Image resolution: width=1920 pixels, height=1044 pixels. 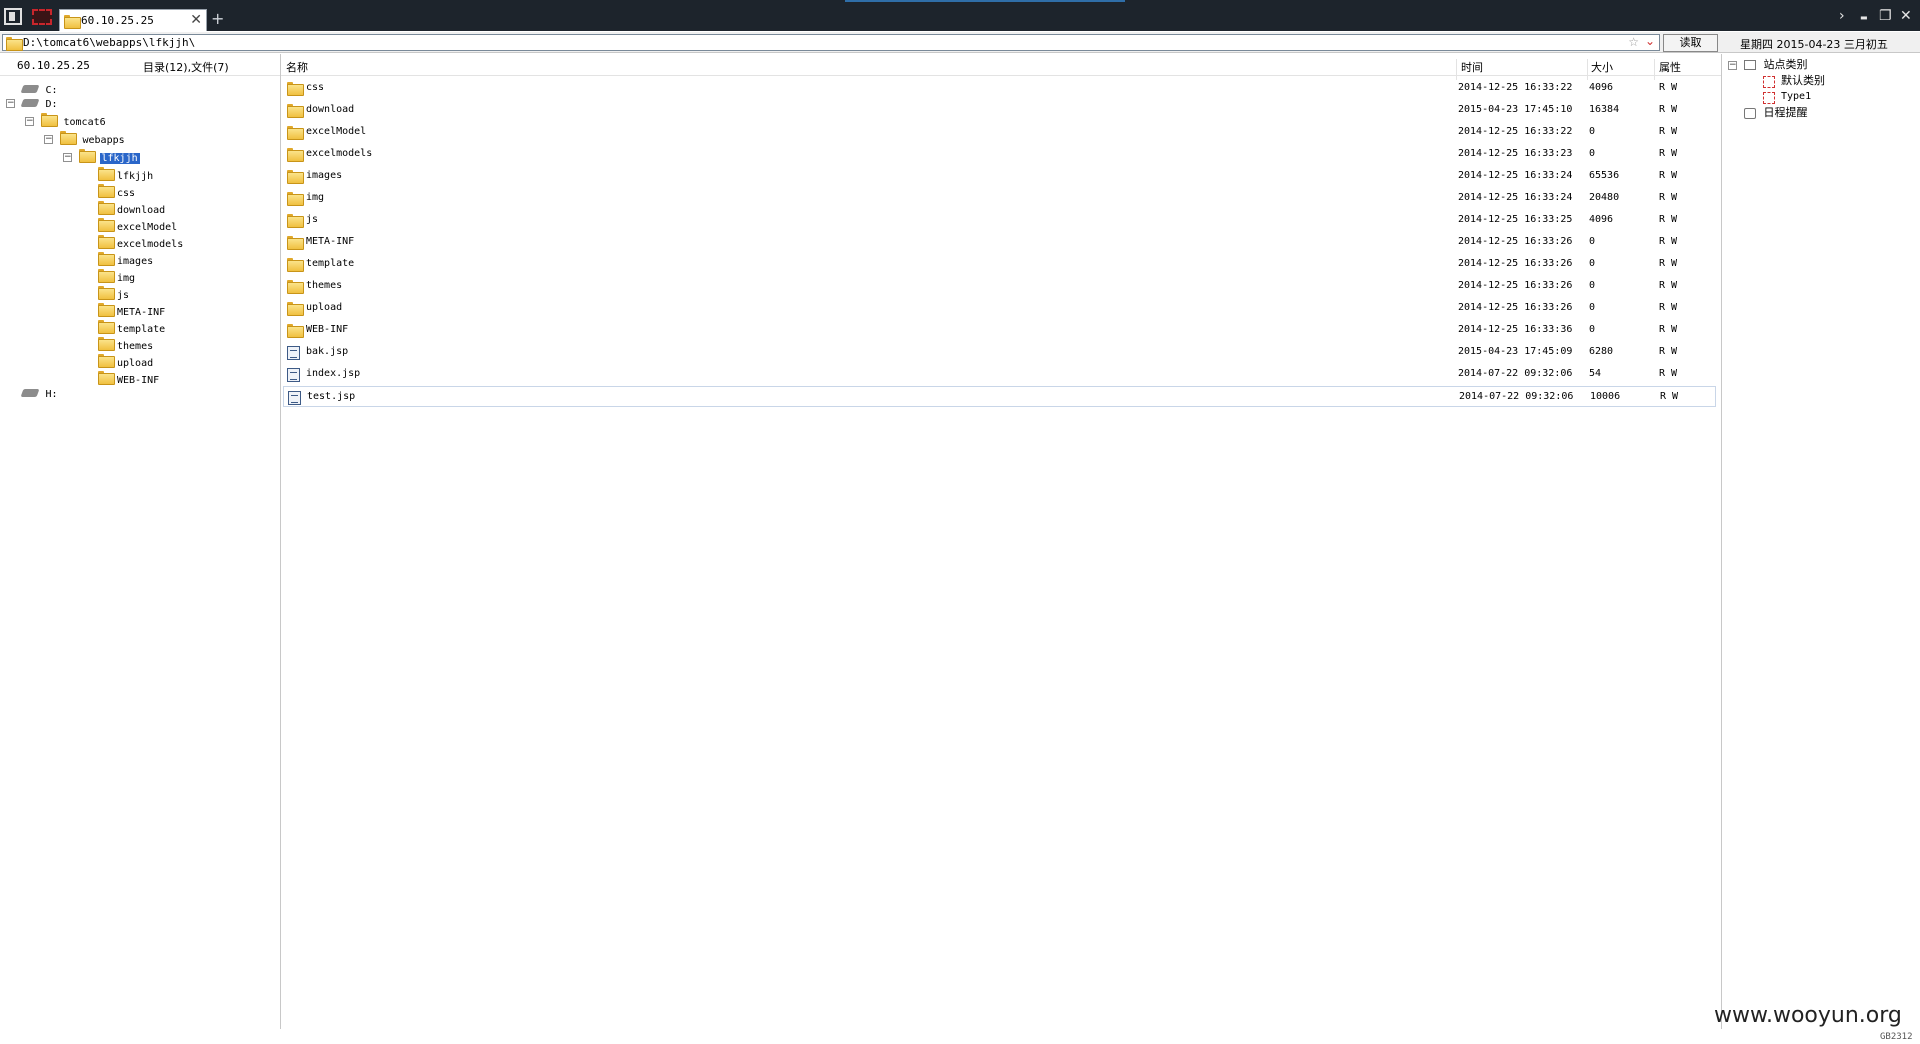 What do you see at coordinates (999, 396) in the screenshot?
I see `table-row: test.jsp 2014-07-22 09:32:06 10006 R W` at bounding box center [999, 396].